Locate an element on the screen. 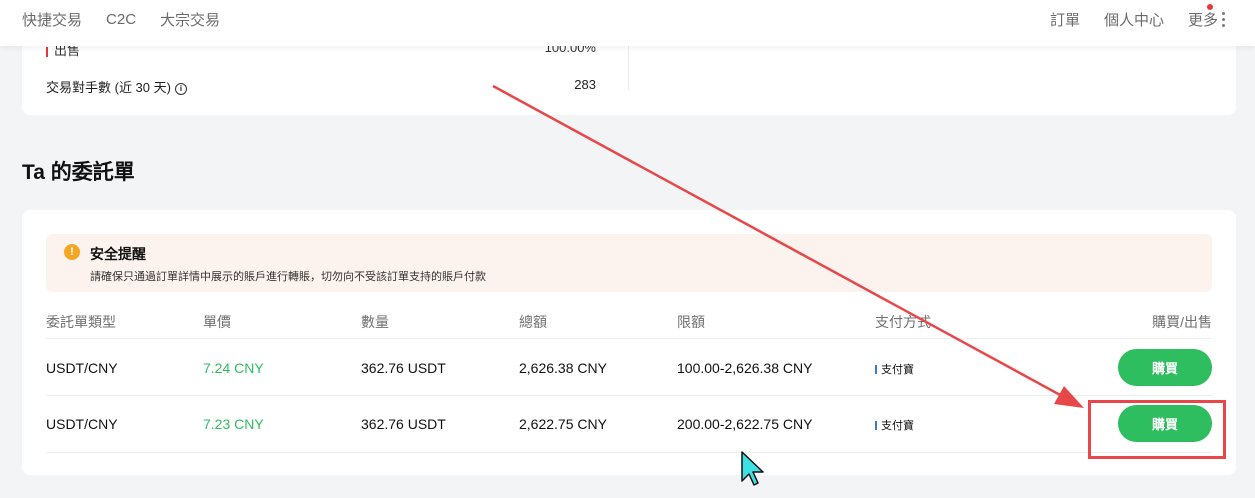  nav-c2c: C2C is located at coordinates (121, 19).